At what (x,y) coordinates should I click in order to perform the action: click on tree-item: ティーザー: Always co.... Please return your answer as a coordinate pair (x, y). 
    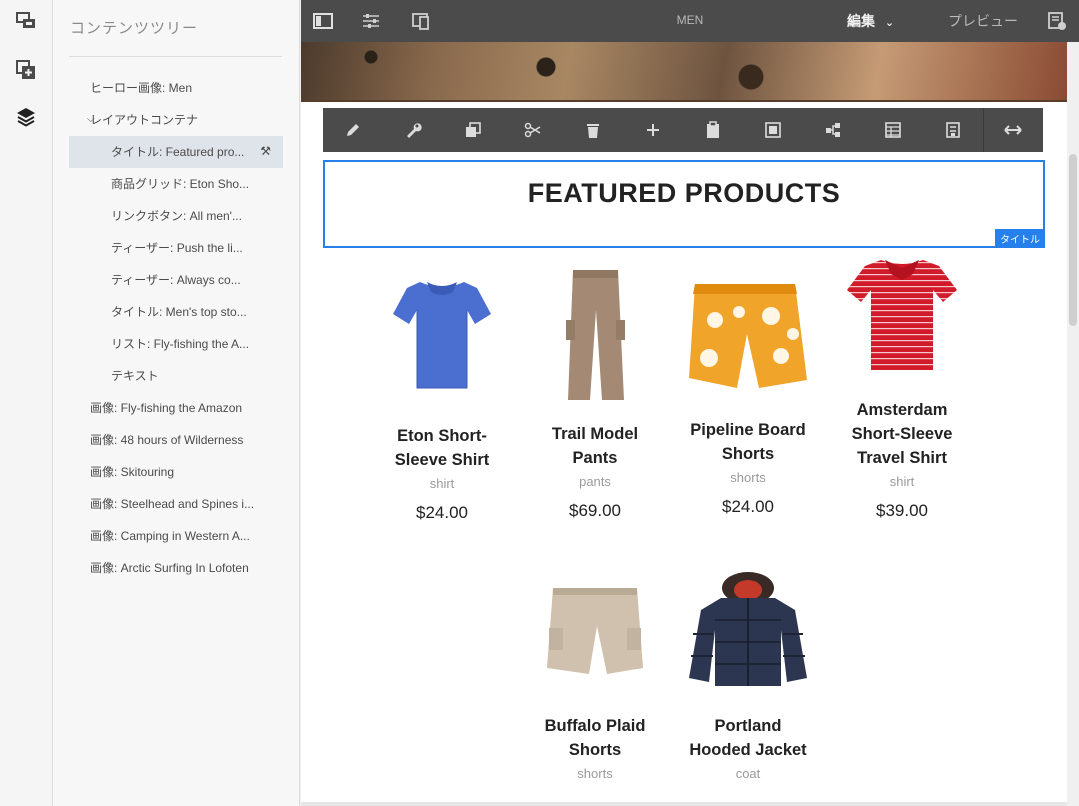
    Looking at the image, I should click on (176, 280).